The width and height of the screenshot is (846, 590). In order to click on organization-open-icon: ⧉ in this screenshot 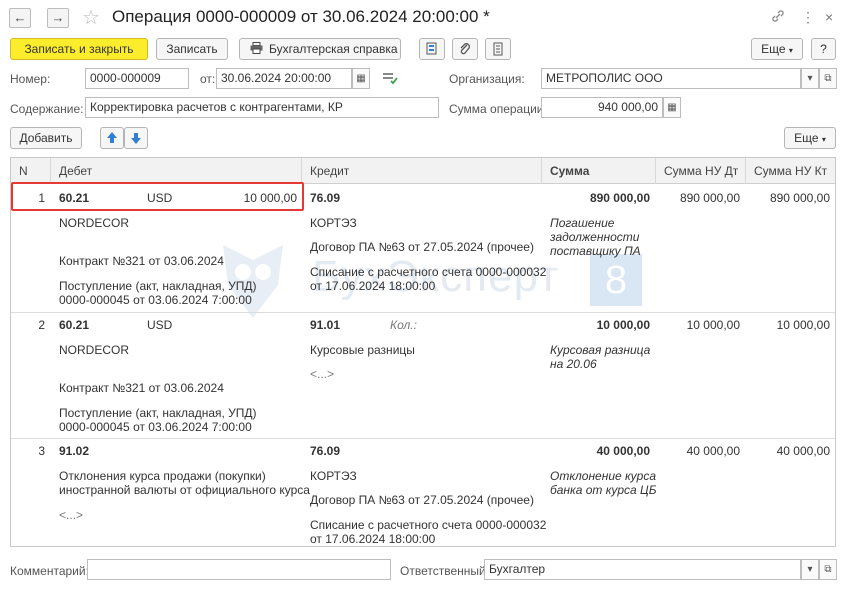, I will do `click(828, 78)`.